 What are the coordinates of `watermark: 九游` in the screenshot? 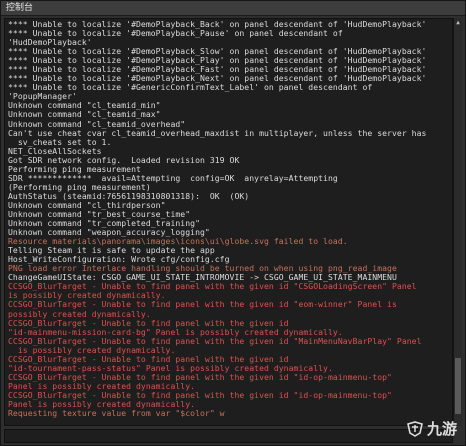 It's located at (431, 428).